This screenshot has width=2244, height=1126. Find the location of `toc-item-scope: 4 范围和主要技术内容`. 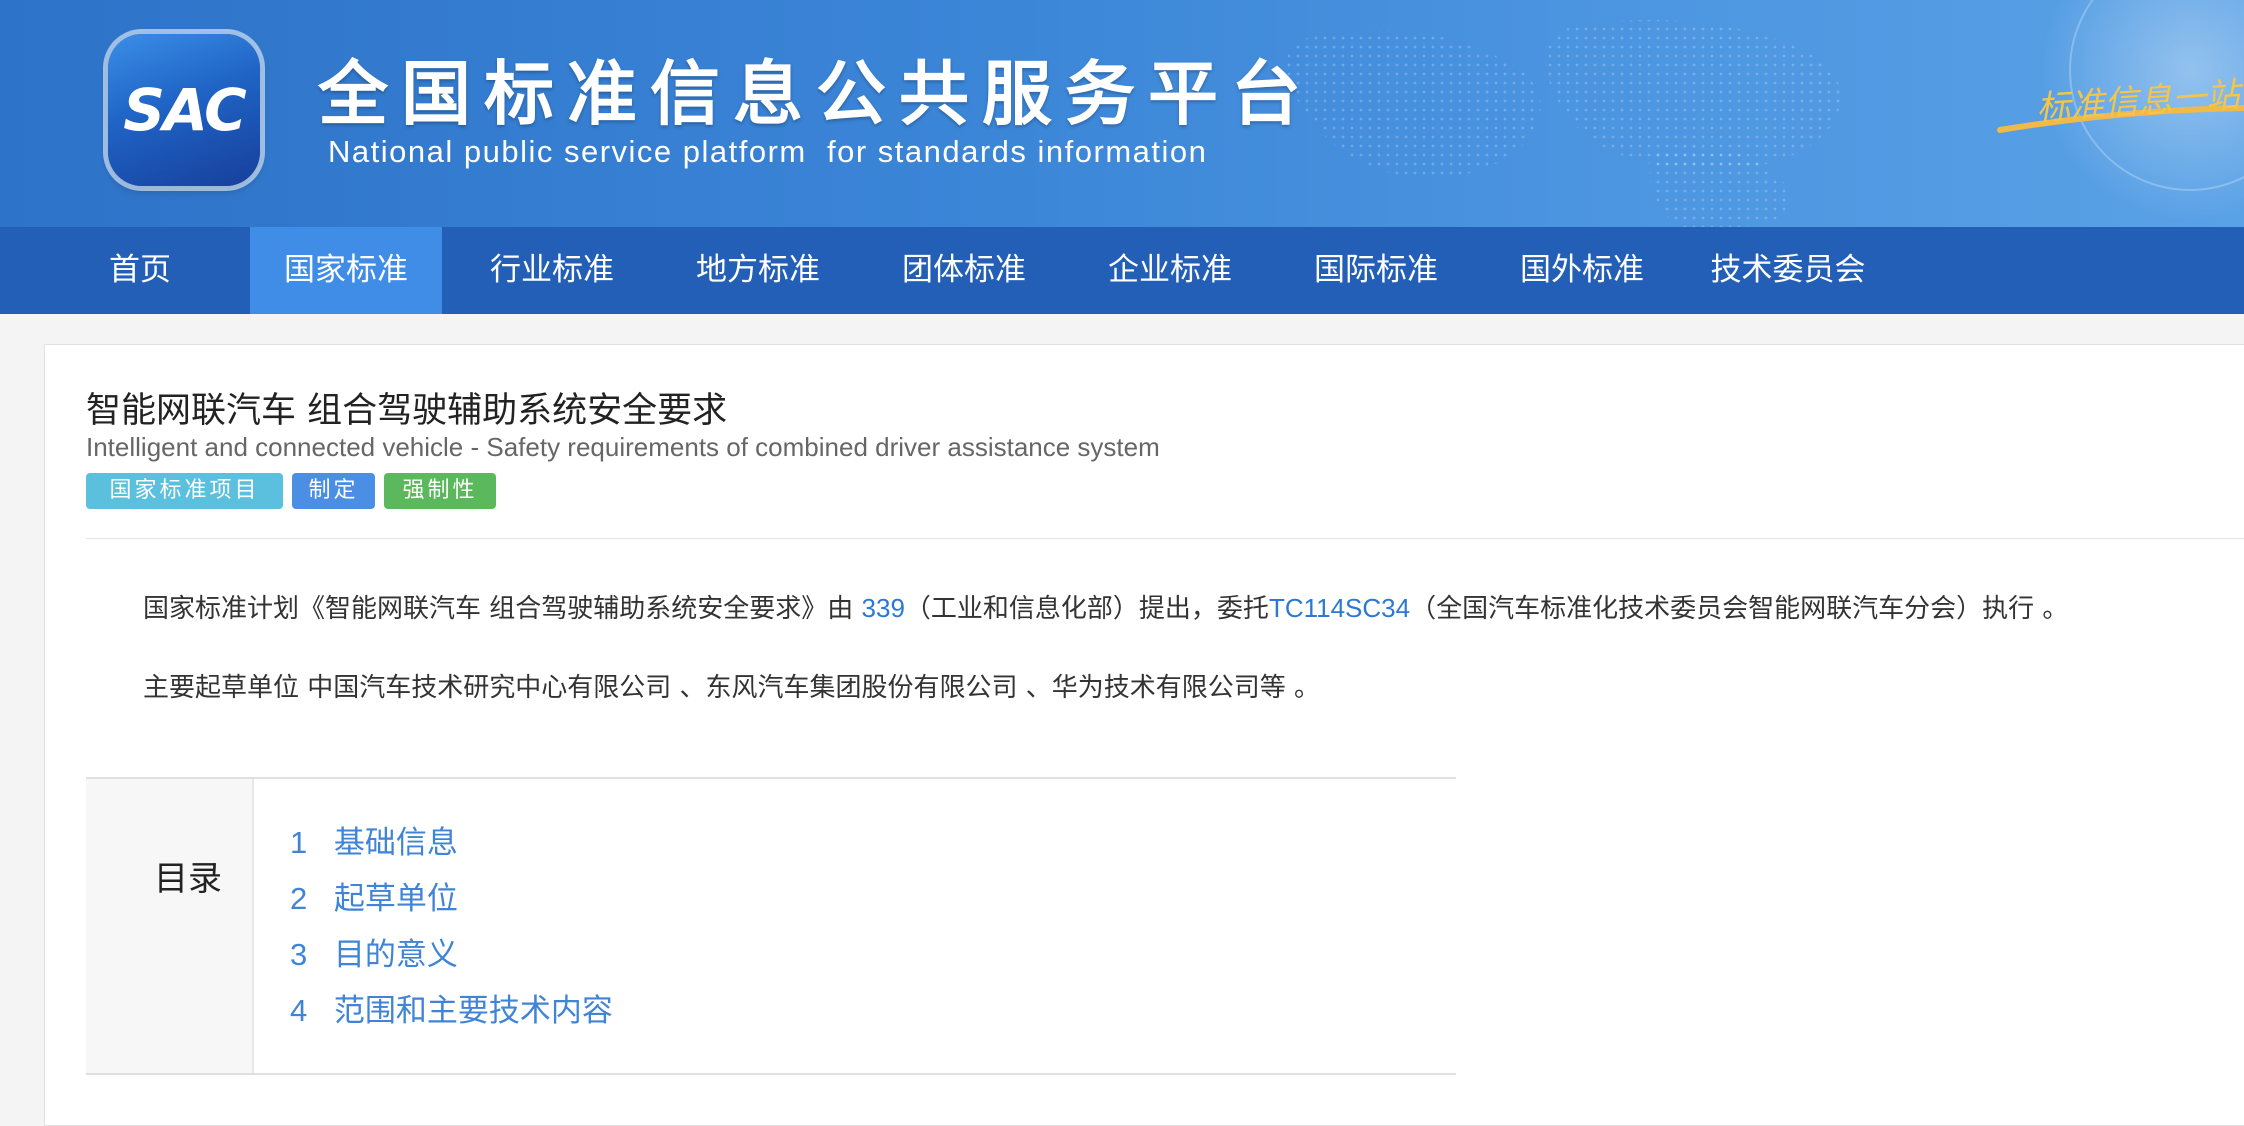

toc-item-scope: 4 范围和主要技术内容 is located at coordinates (451, 1007).